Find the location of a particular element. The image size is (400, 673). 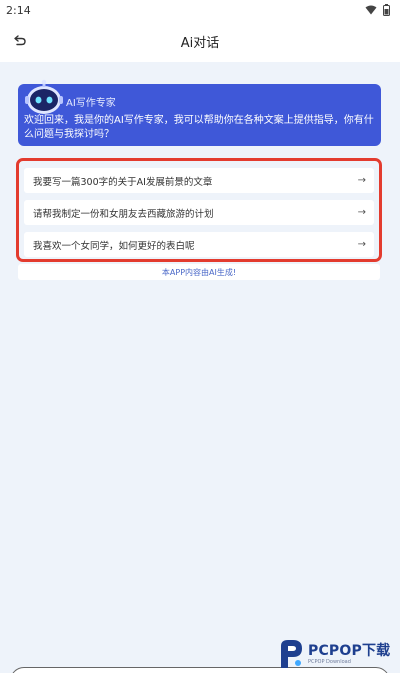

welcome-title: AI写作专家 is located at coordinates (91, 103).